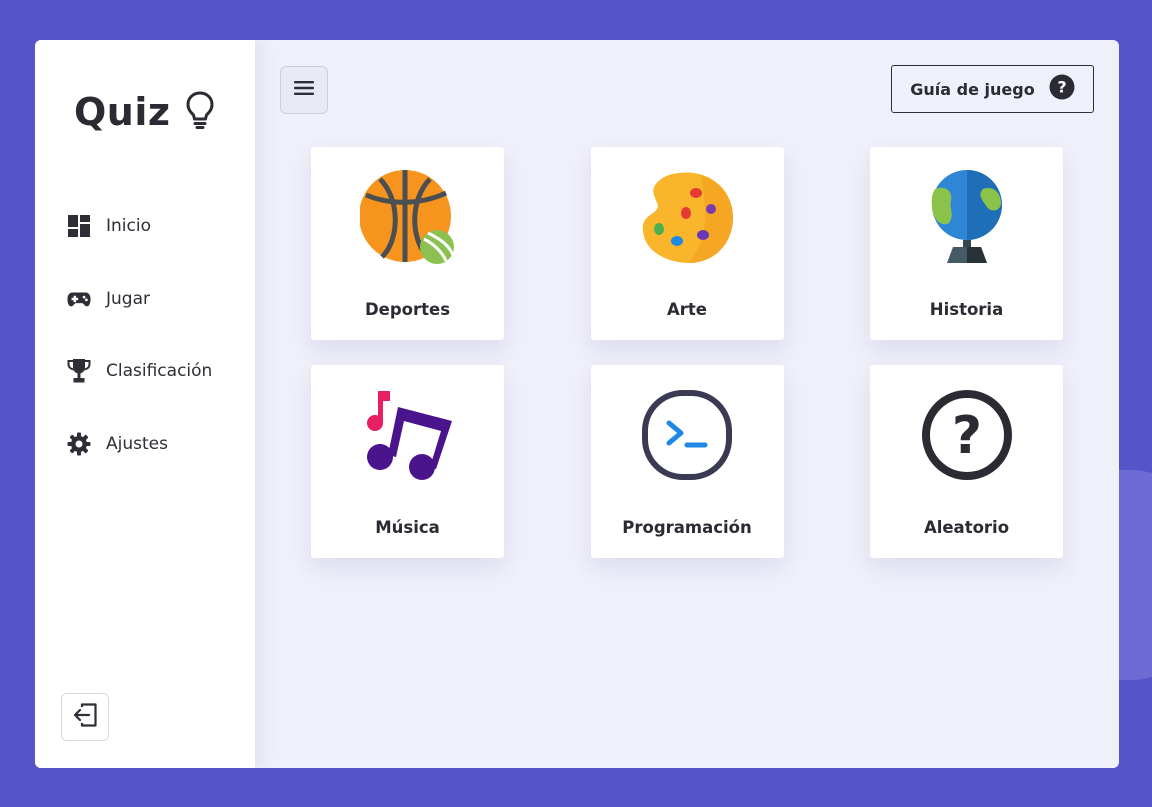 Image resolution: width=1152 pixels, height=807 pixels. I want to click on sidebar-item-label: Ajustes, so click(137, 443).